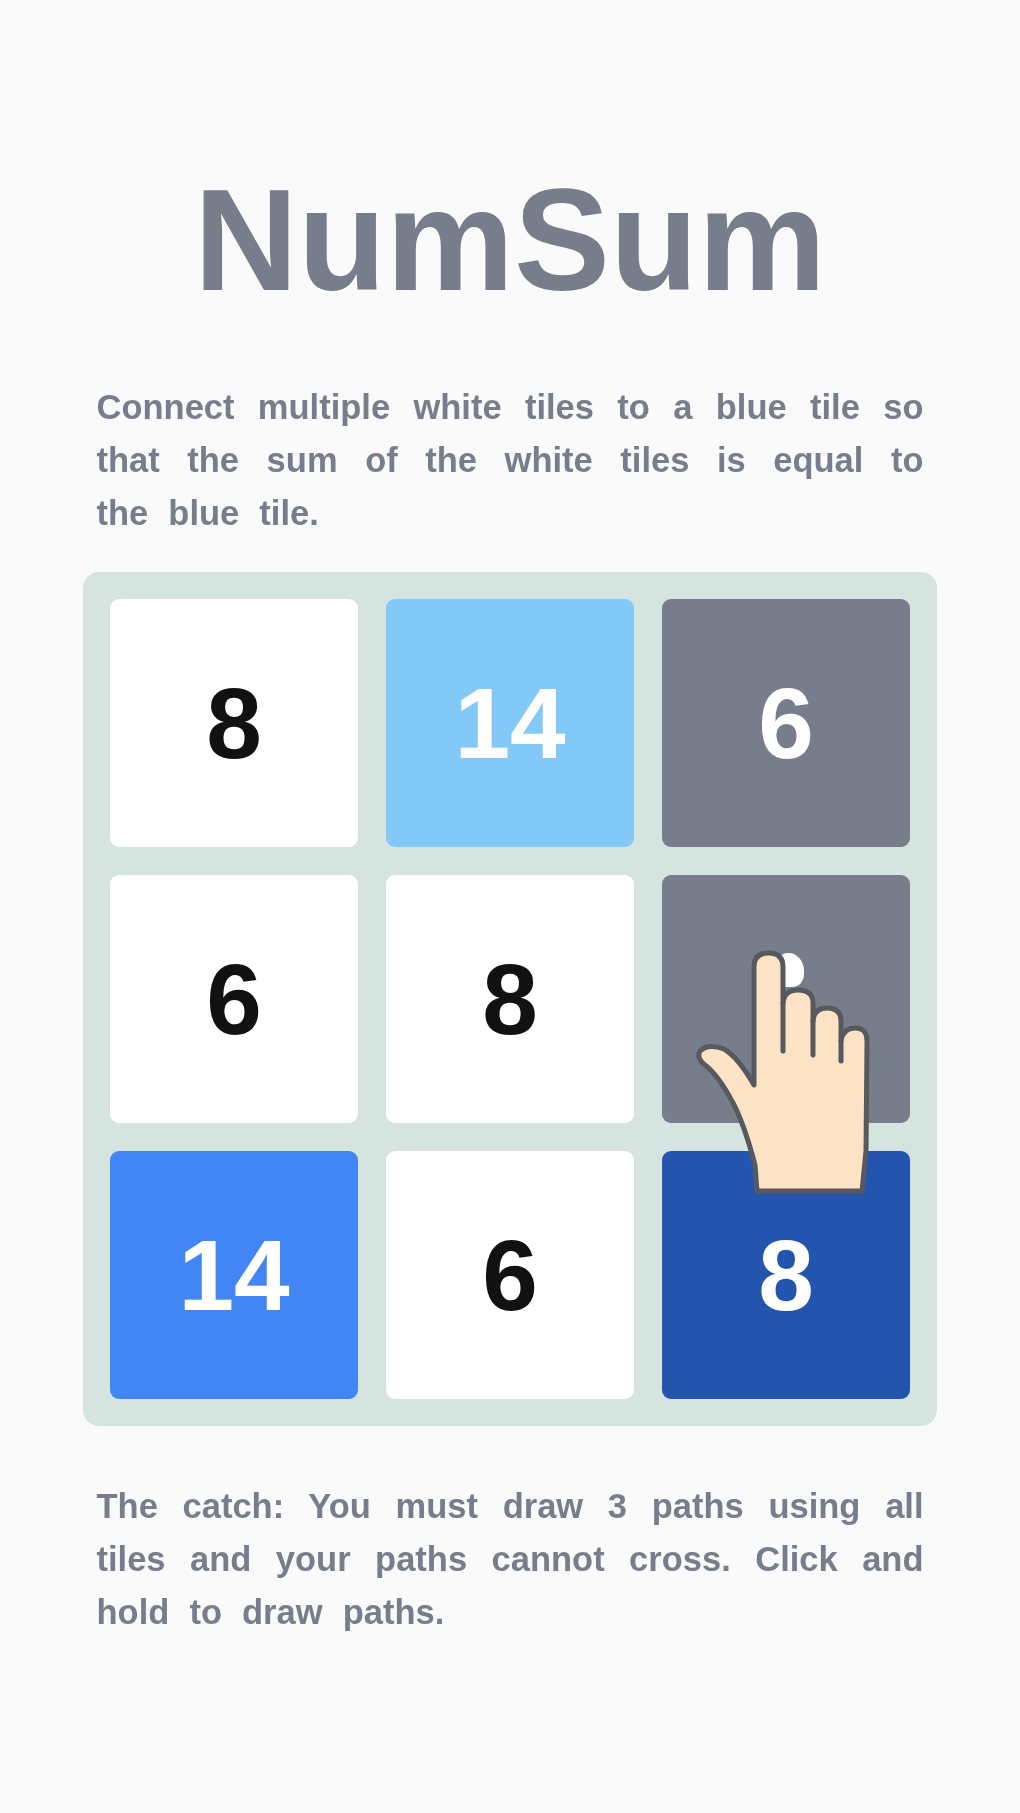 This screenshot has height=1813, width=1020. I want to click on instructions-text: Connect multiple white tiles to a blue tile so that the sum of the white tiles is equal to the blue tile., so click(510, 460).